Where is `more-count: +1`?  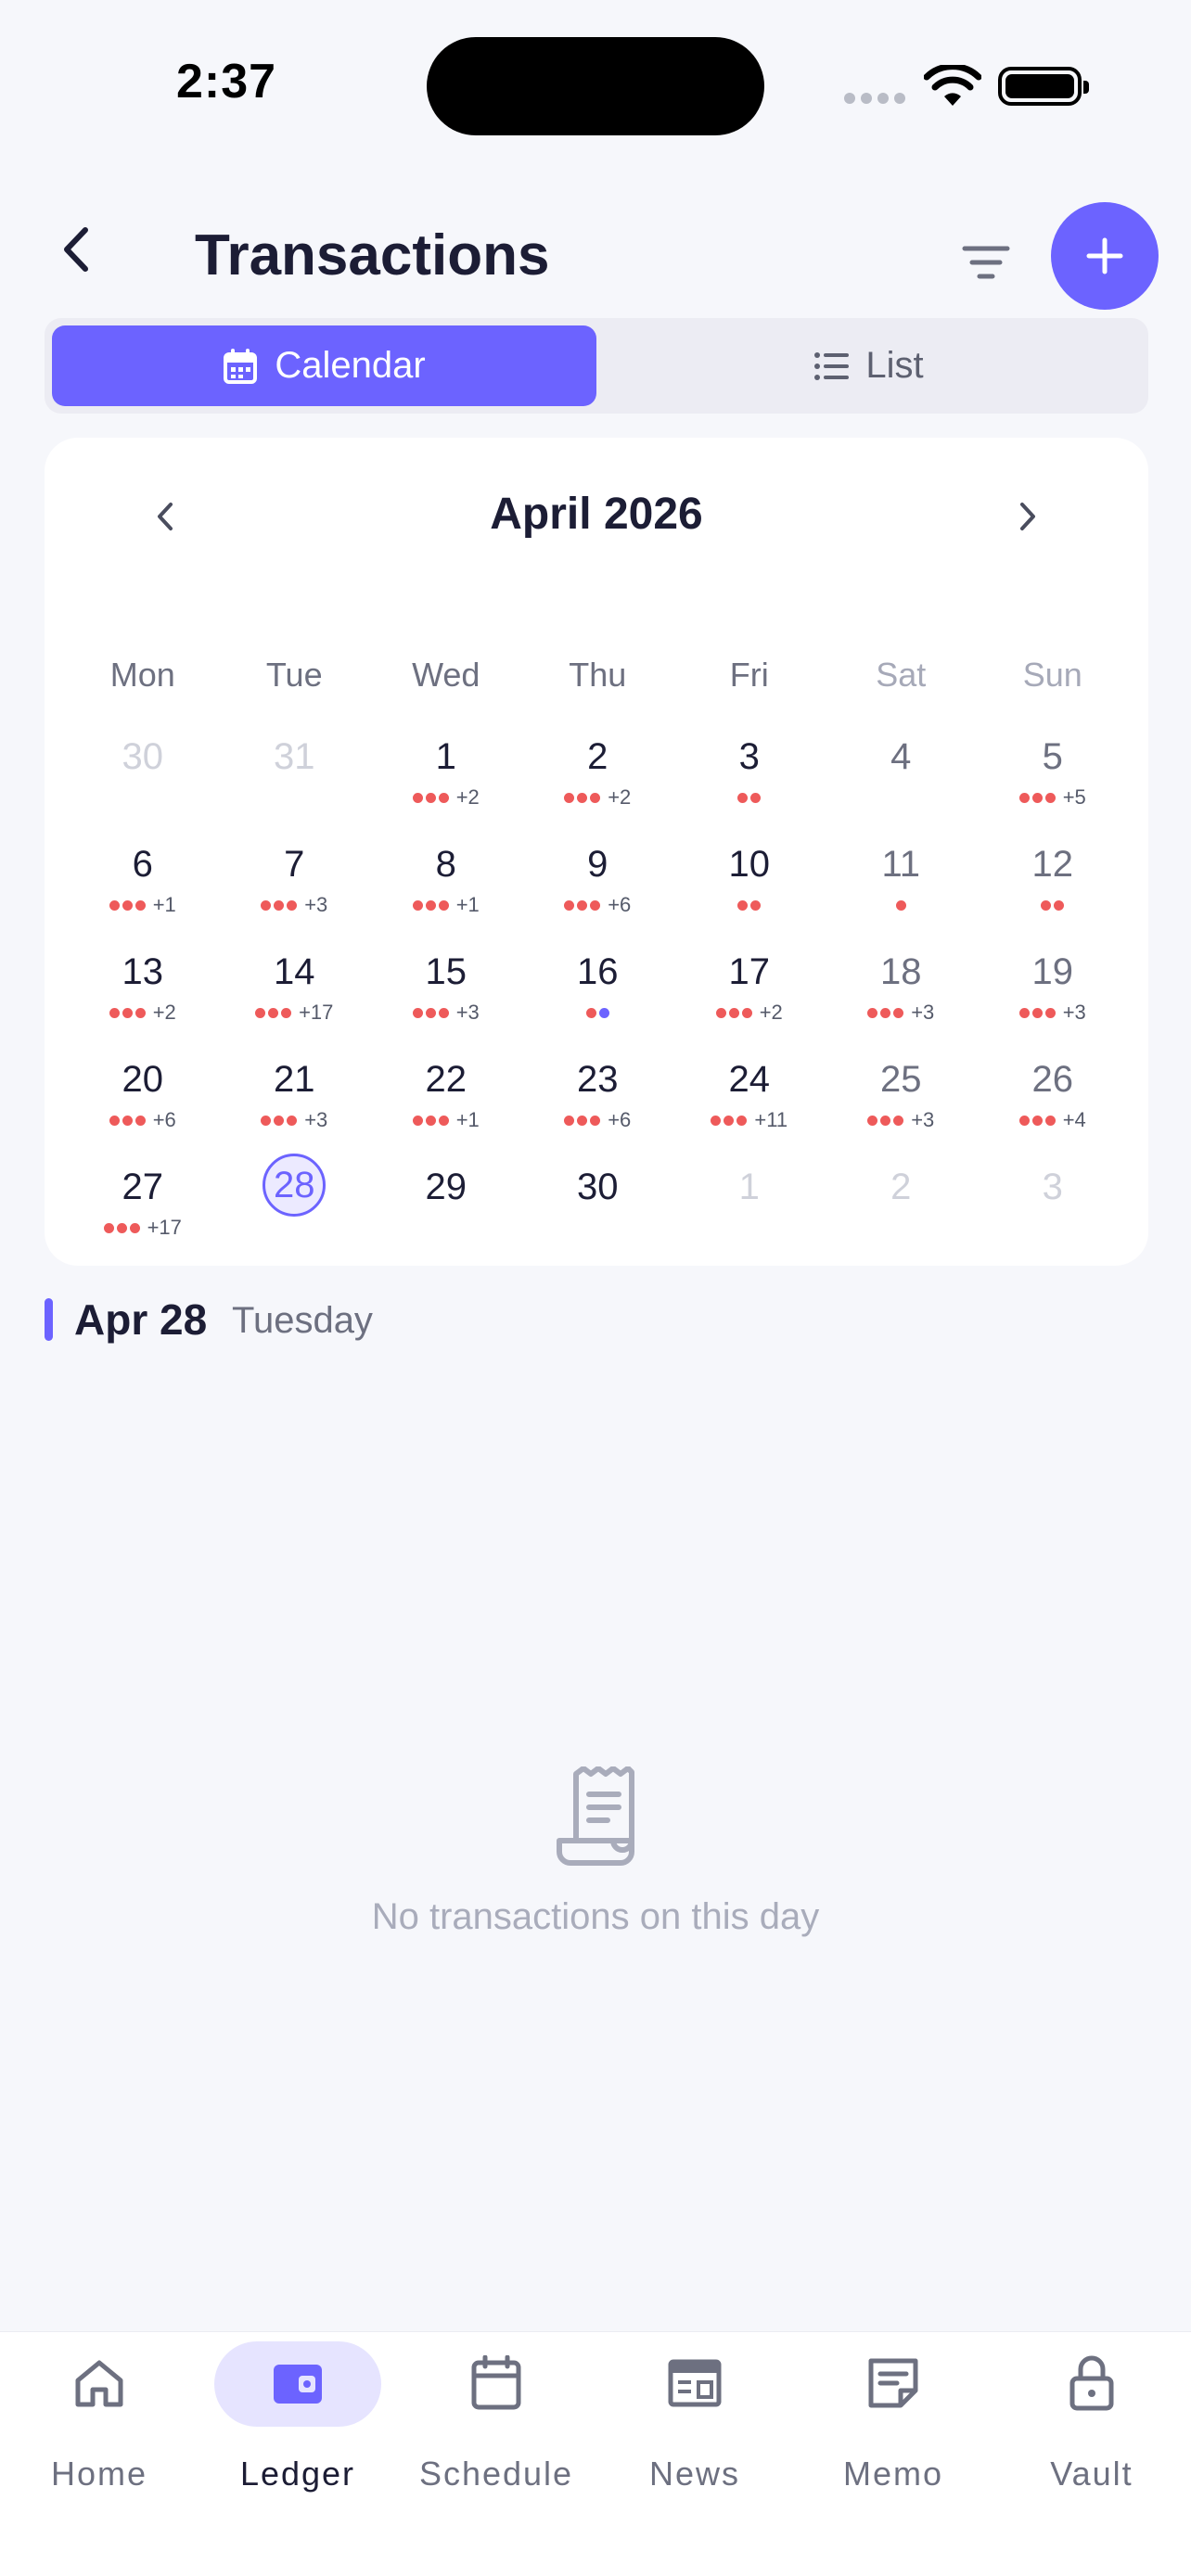
more-count: +1 is located at coordinates (164, 904).